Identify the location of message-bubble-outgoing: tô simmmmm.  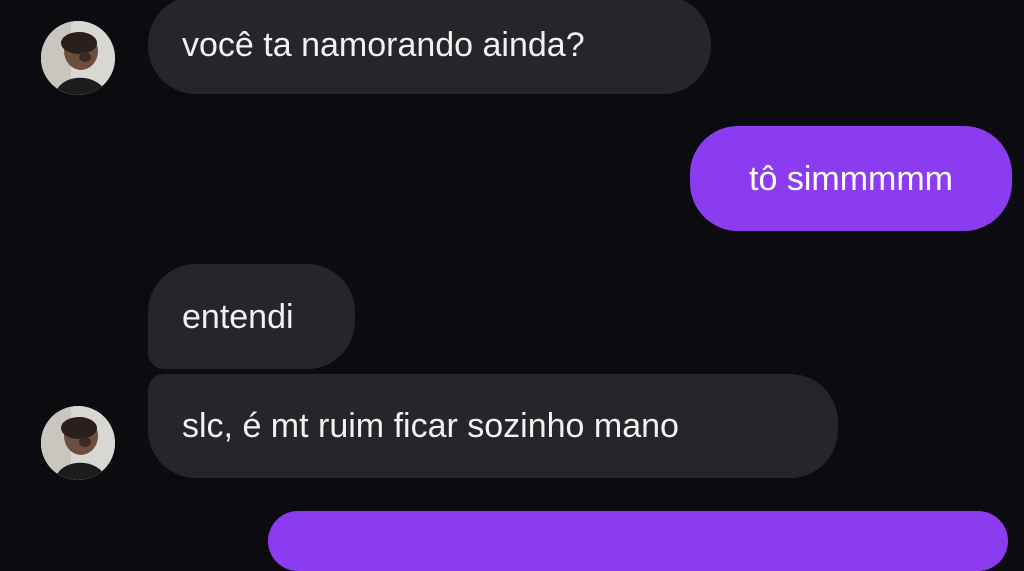
(851, 178).